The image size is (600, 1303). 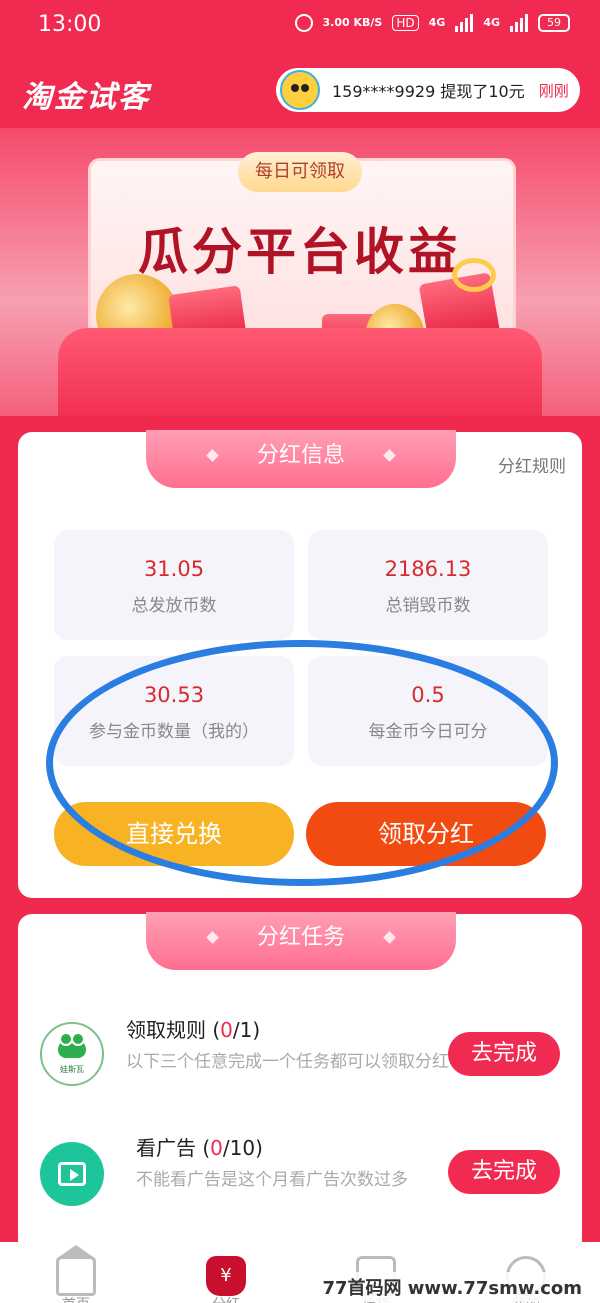 What do you see at coordinates (300, 937) in the screenshot?
I see `section-title: 分红任务` at bounding box center [300, 937].